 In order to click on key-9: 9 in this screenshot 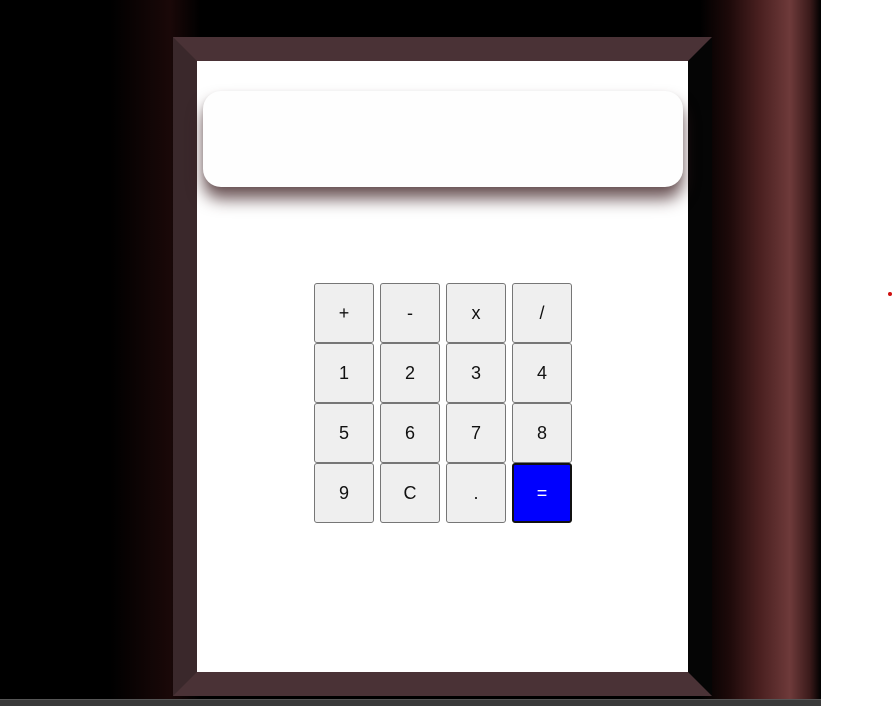, I will do `click(344, 493)`.